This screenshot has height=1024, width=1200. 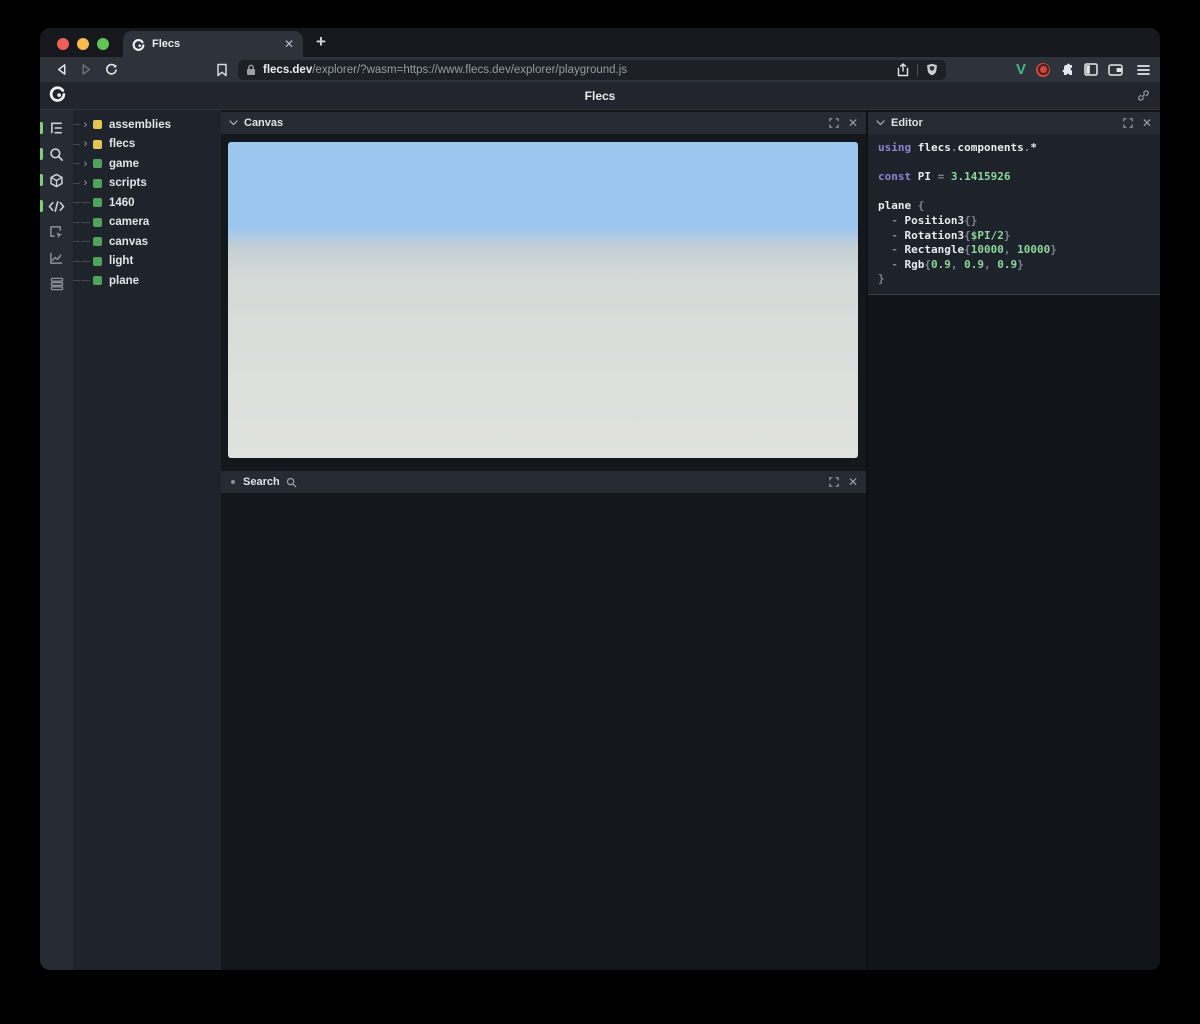 I want to click on tab-close-icon: ✕, so click(x=289, y=44).